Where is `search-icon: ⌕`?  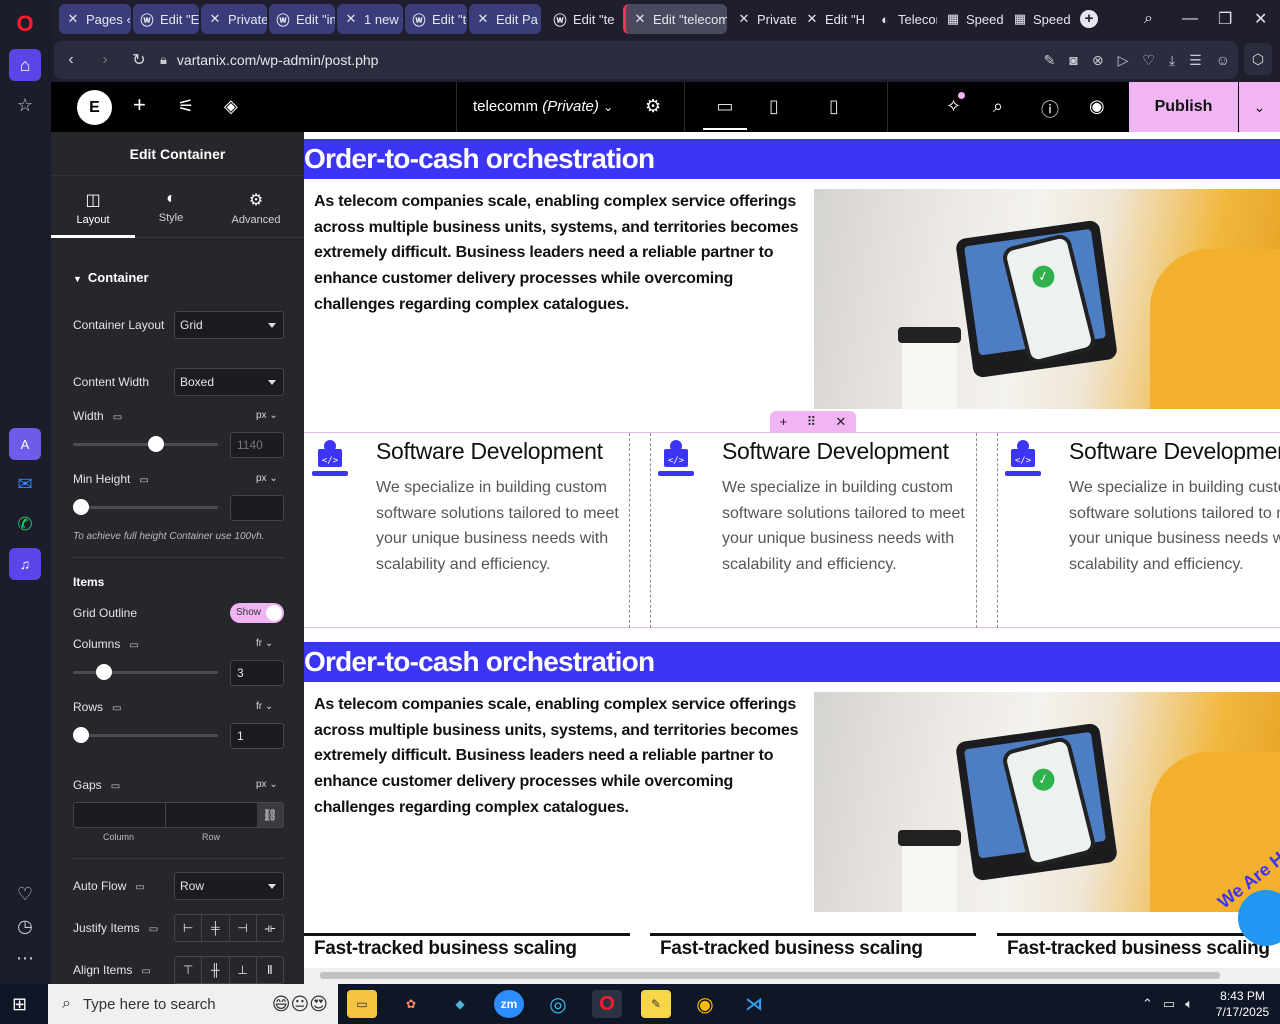
search-icon: ⌕ is located at coordinates (998, 106).